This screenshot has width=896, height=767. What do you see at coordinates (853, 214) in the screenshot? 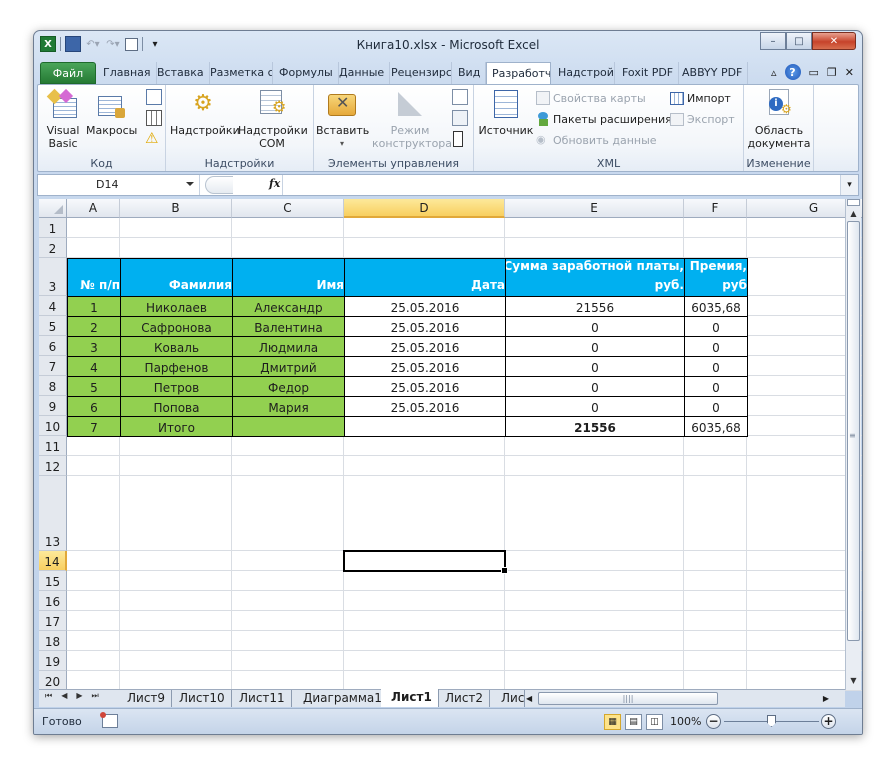
I see `scroll-up-arrow-icon: ▲` at bounding box center [853, 214].